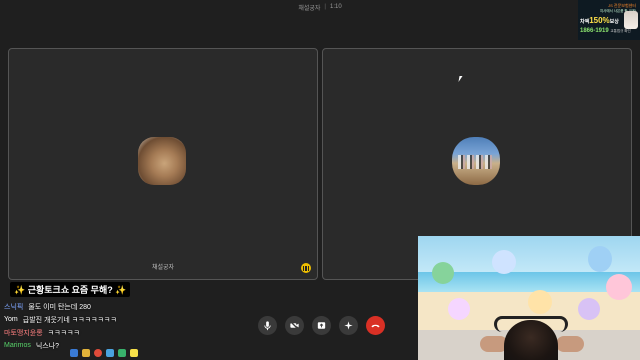 The width and height of the screenshot is (640, 360). Describe the element at coordinates (309, 8) in the screenshot. I see `meeting-title: 채설궁자` at that location.